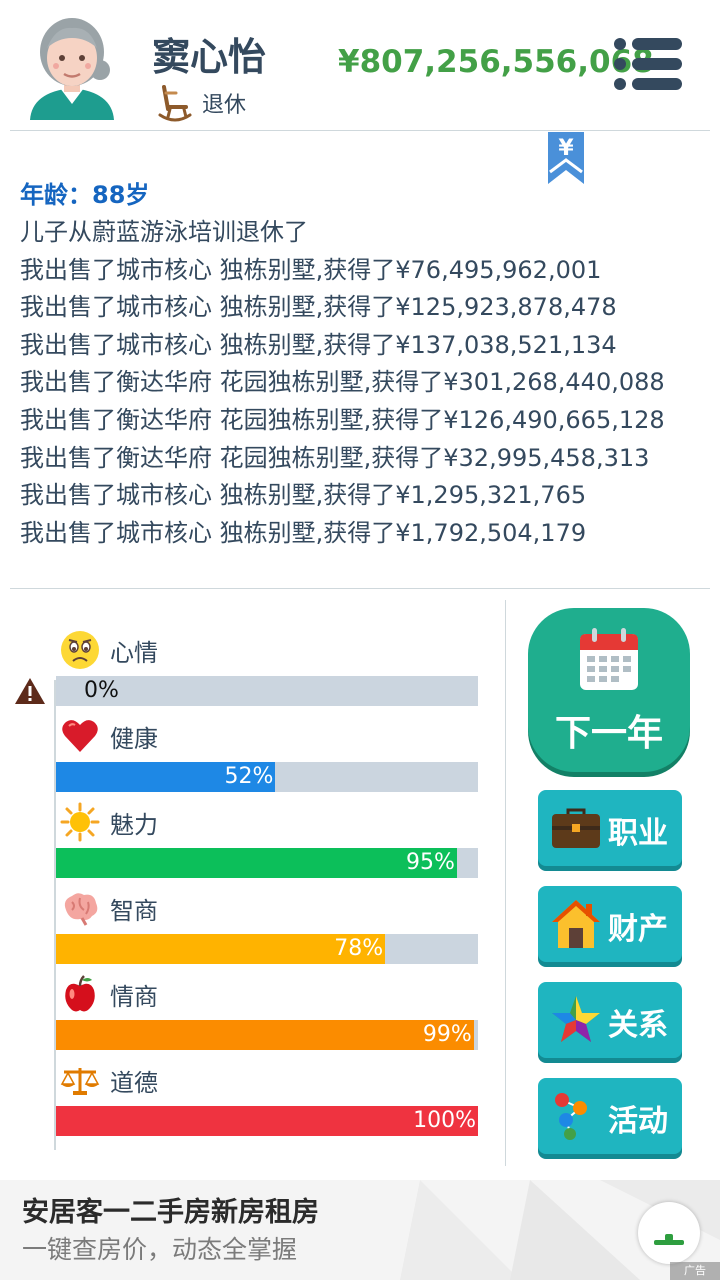 This screenshot has width=720, height=1280. I want to click on brain-icon, so click(81, 909).